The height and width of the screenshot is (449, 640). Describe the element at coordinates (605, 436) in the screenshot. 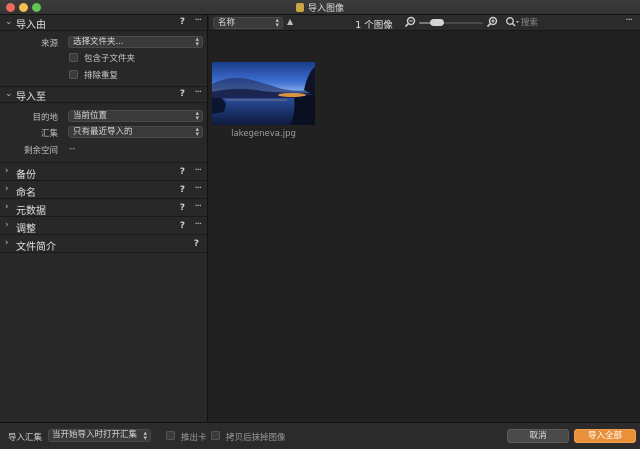

I see `import-all-button: 导入全部` at that location.